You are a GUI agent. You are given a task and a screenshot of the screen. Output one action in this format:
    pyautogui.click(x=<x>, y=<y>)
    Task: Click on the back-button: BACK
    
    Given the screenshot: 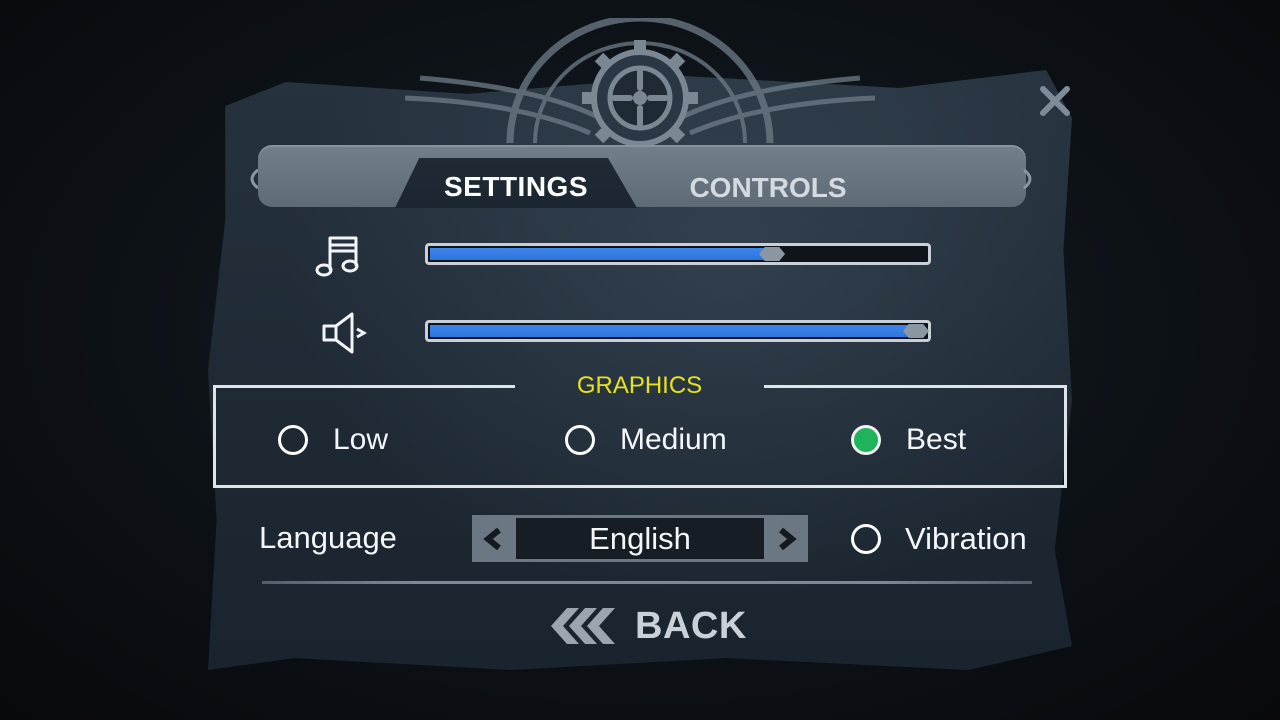 What is the action you would take?
    pyautogui.click(x=649, y=626)
    